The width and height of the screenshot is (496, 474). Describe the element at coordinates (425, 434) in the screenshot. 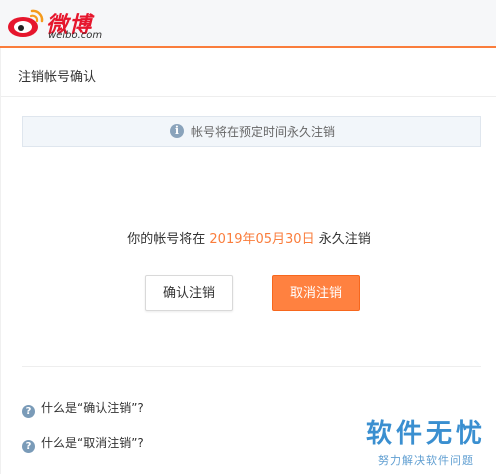

I see `watermark-main: 软件无忧` at that location.